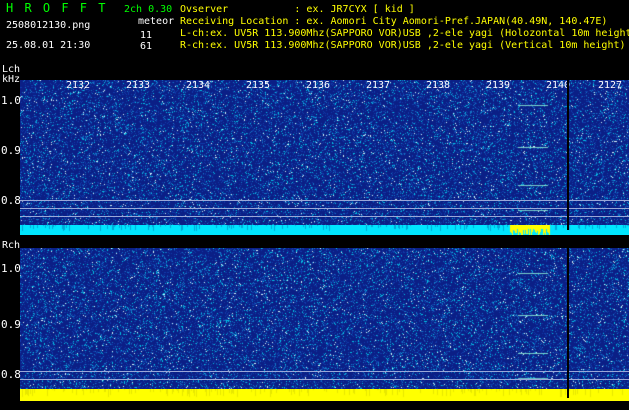  Describe the element at coordinates (11, 324) in the screenshot. I see `rch-ytick-0.9: 0.9` at that location.